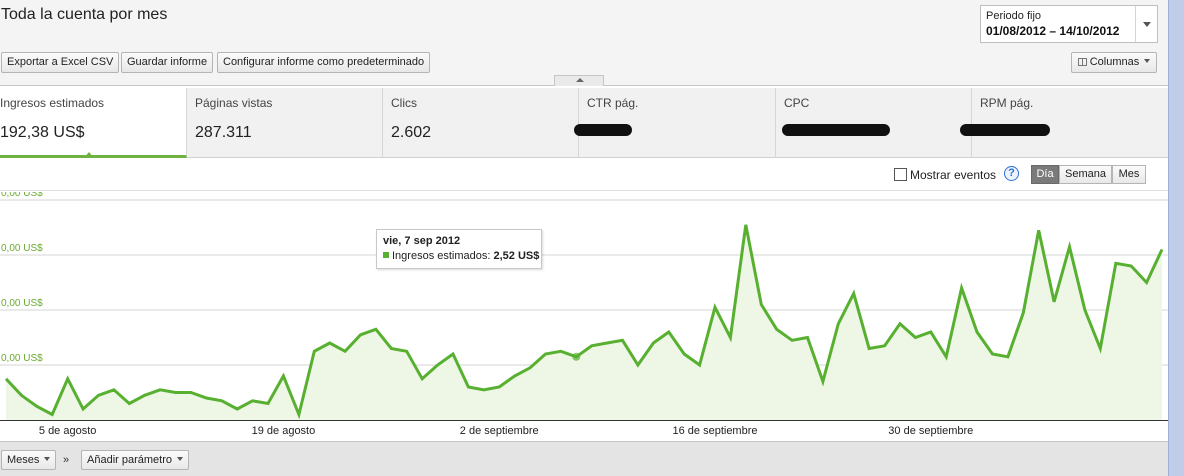 The image size is (1184, 476). What do you see at coordinates (52, 103) in the screenshot?
I see `metric-label: Ingresos estimados` at bounding box center [52, 103].